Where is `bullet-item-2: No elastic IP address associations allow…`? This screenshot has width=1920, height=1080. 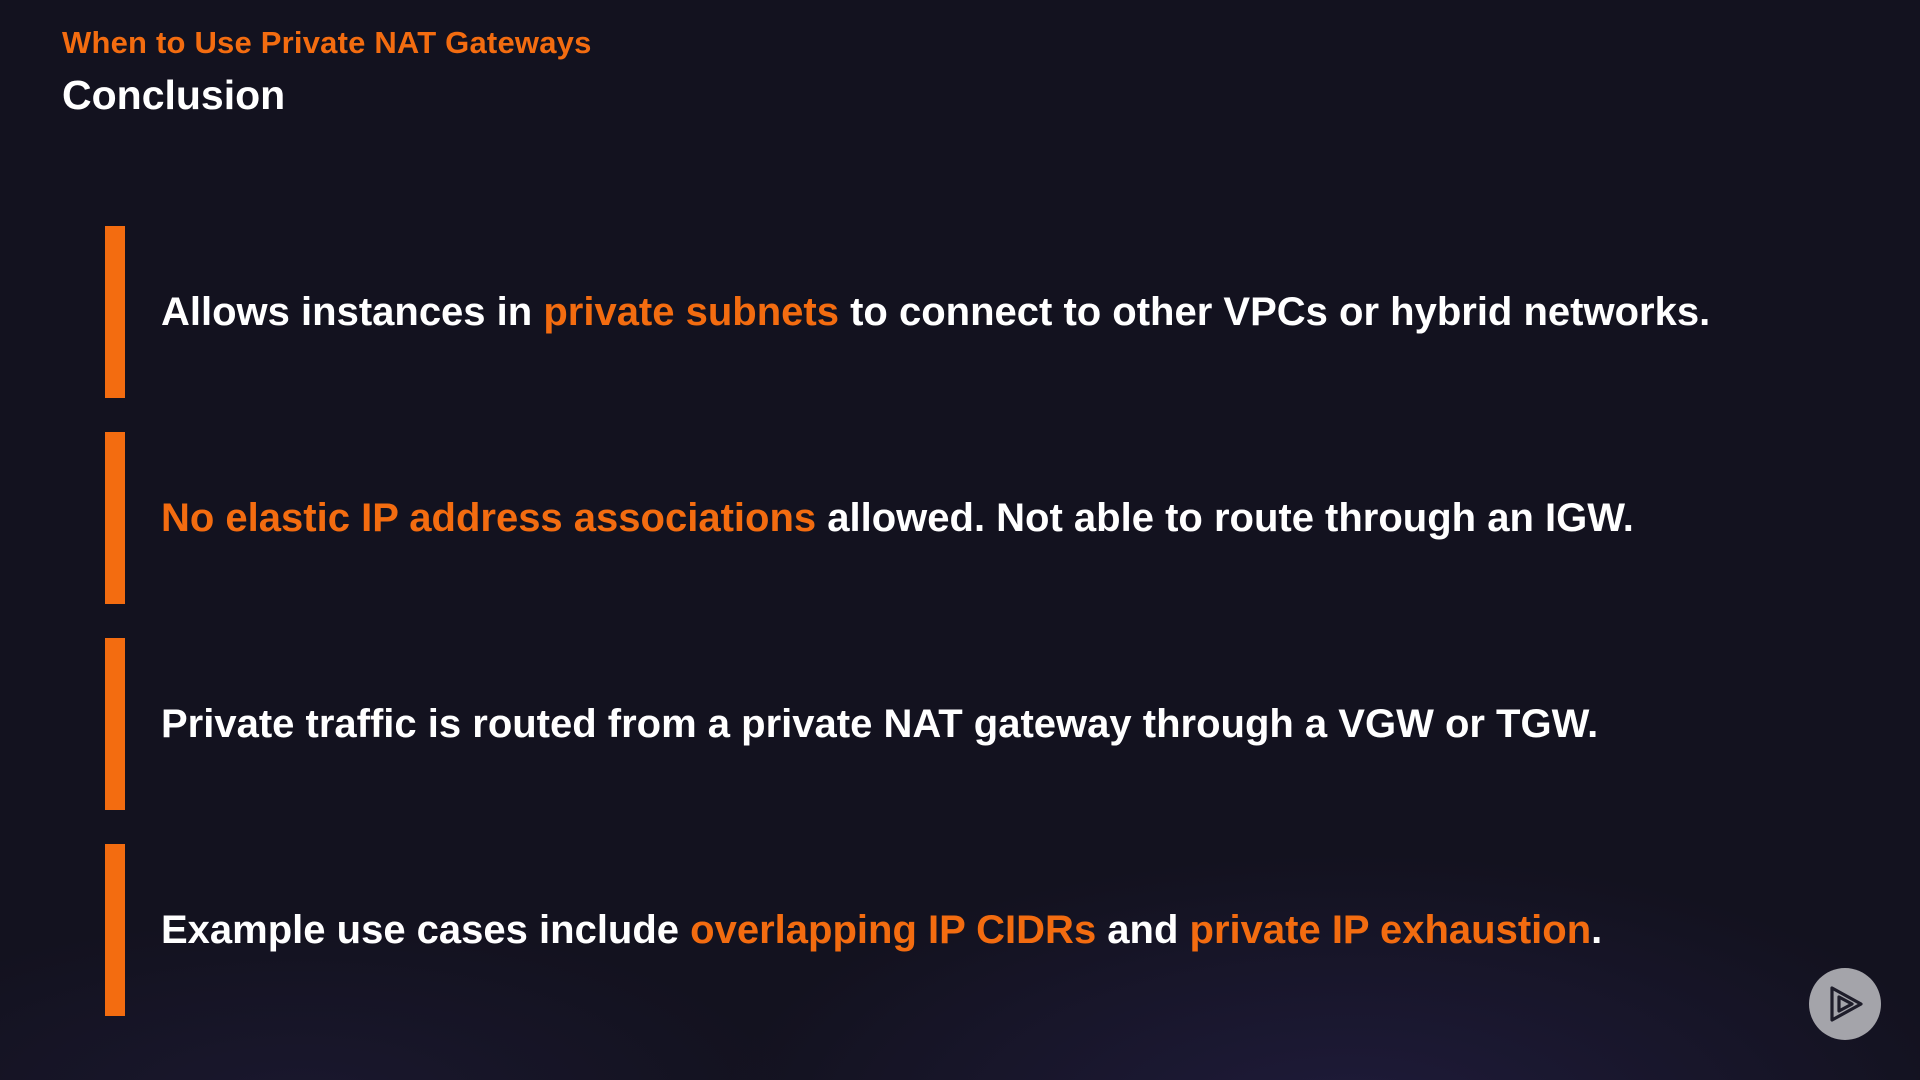 bullet-item-2: No elastic IP address associations allow… is located at coordinates (955, 518).